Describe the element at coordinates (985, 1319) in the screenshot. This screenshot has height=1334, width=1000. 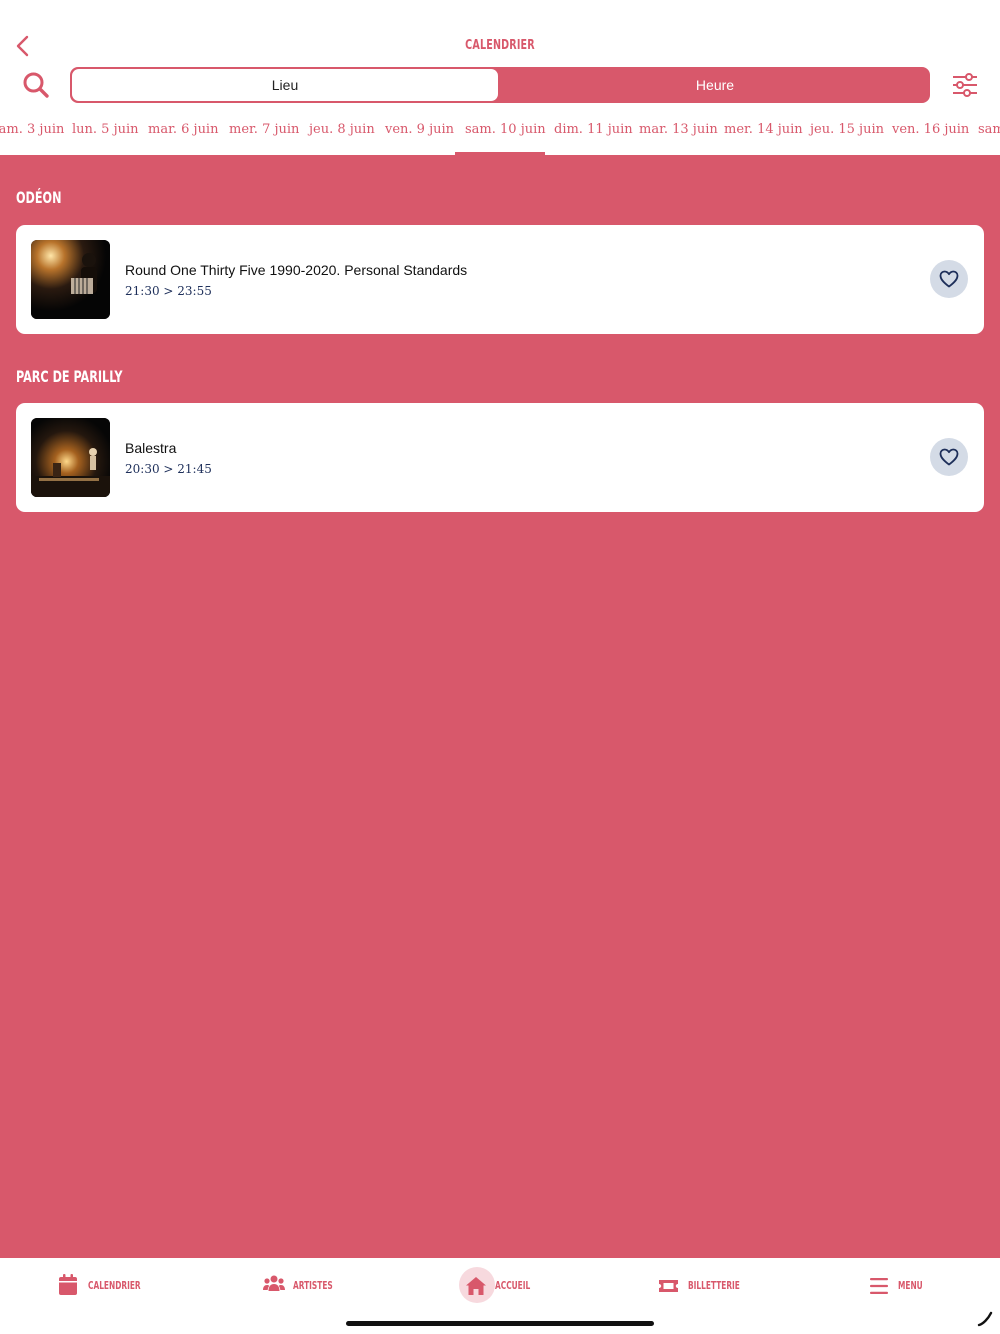
I see `pencil-icon` at that location.